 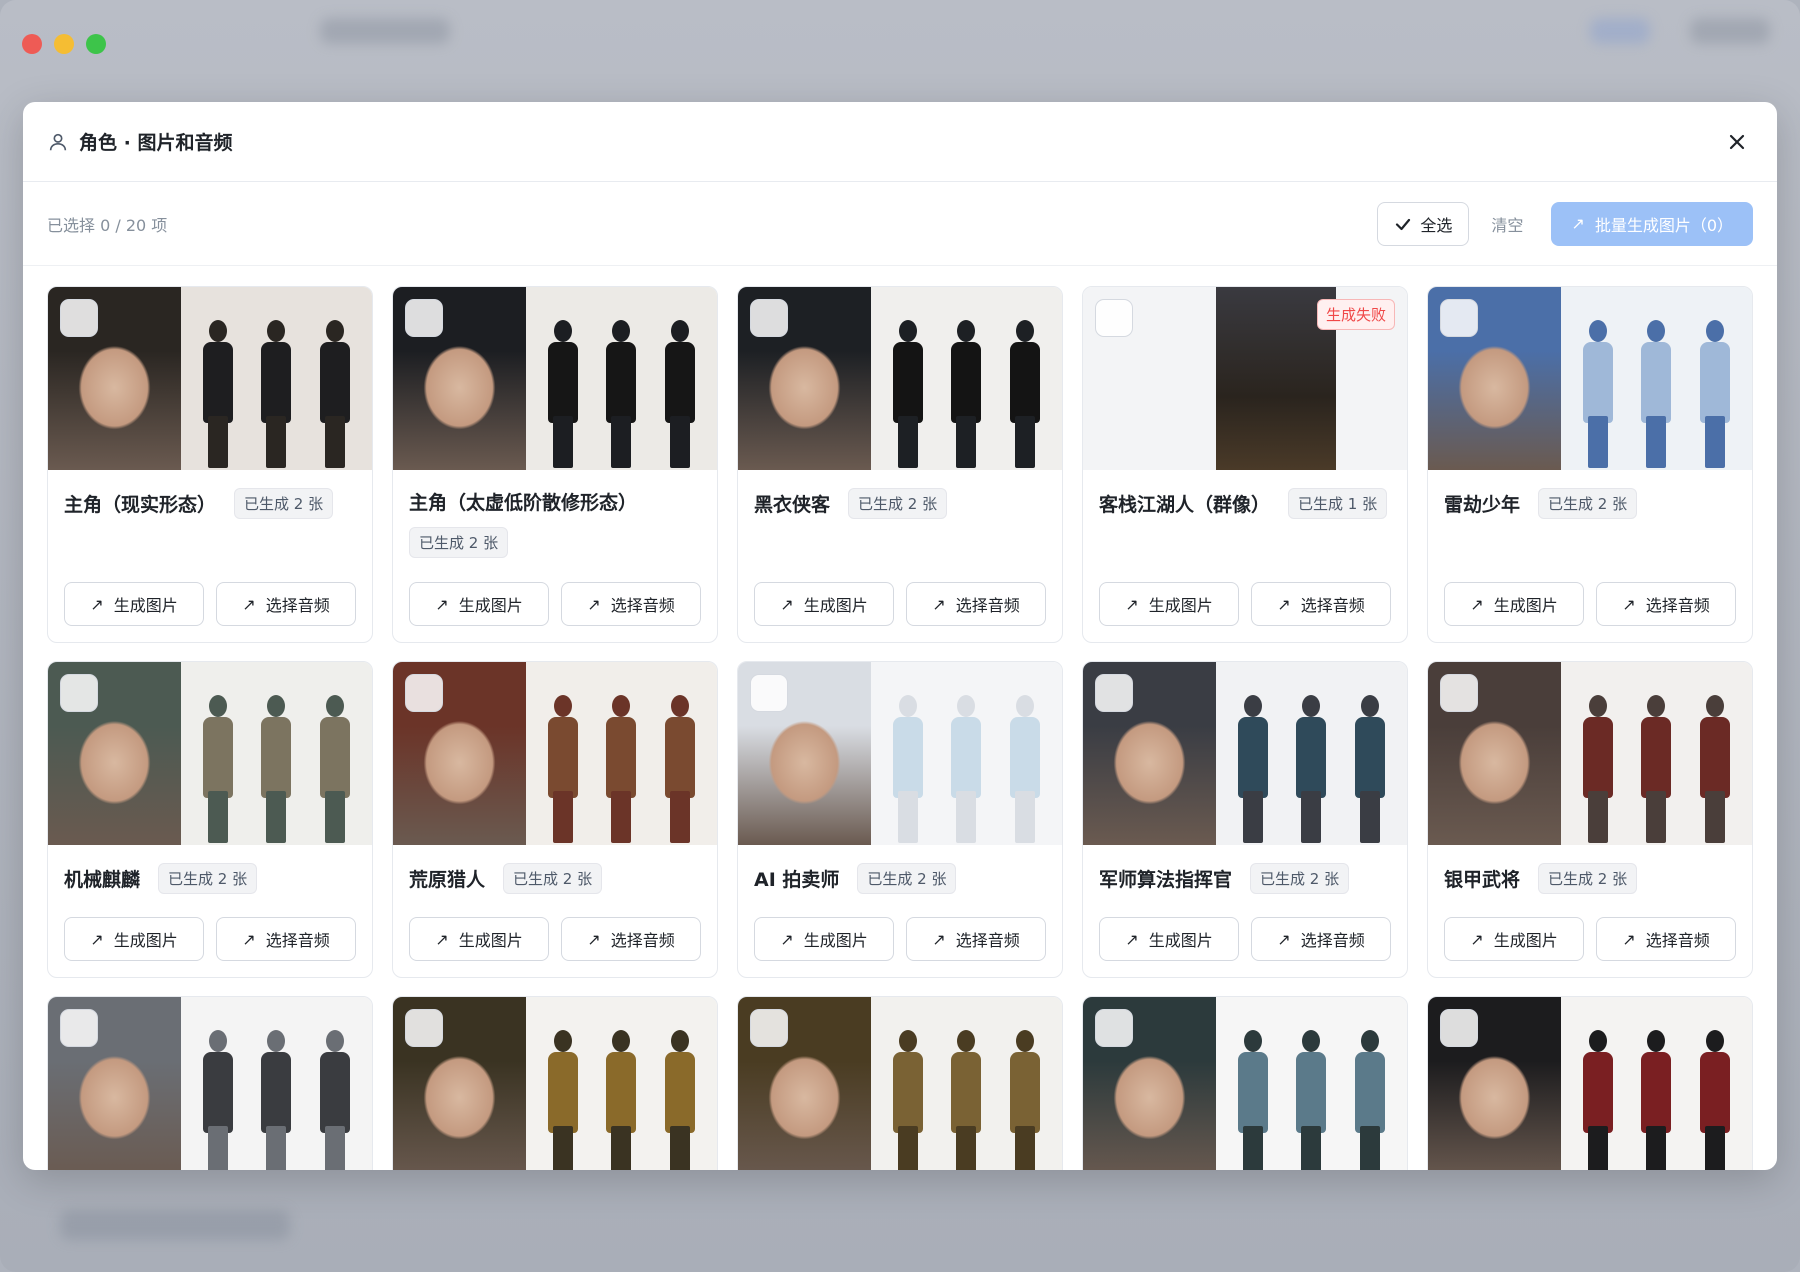 I want to click on select-all-button: 全选, so click(x=1423, y=223).